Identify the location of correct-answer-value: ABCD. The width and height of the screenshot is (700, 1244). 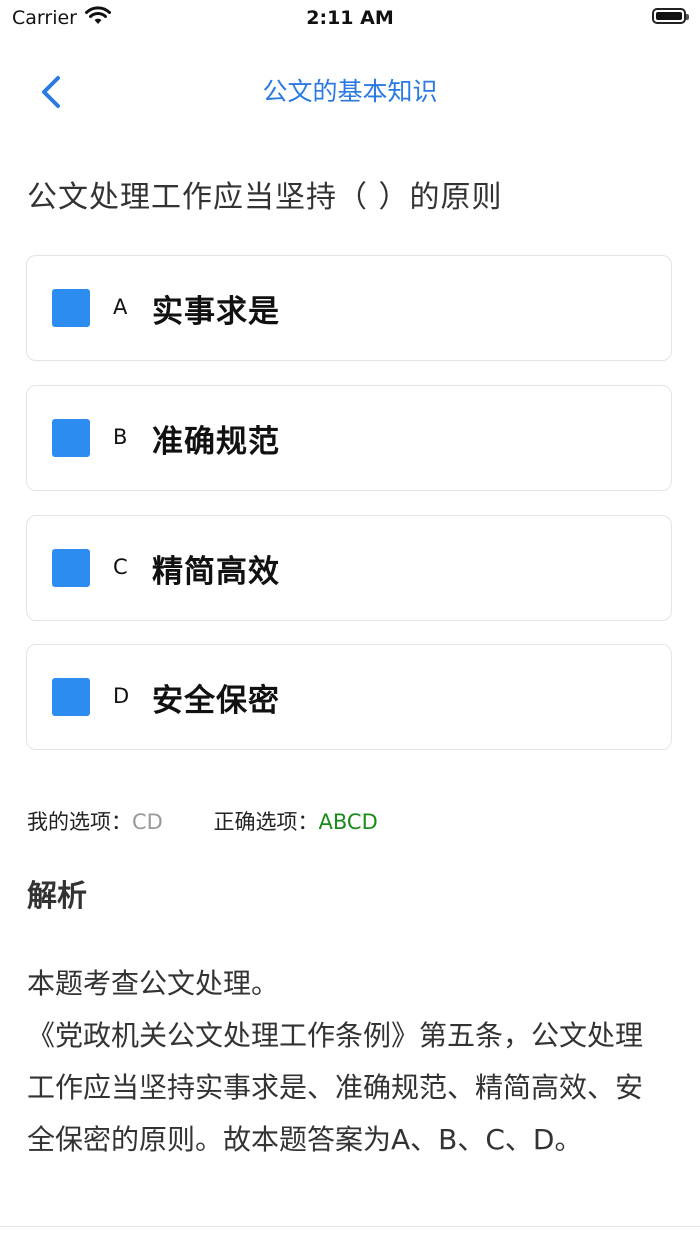
(348, 822).